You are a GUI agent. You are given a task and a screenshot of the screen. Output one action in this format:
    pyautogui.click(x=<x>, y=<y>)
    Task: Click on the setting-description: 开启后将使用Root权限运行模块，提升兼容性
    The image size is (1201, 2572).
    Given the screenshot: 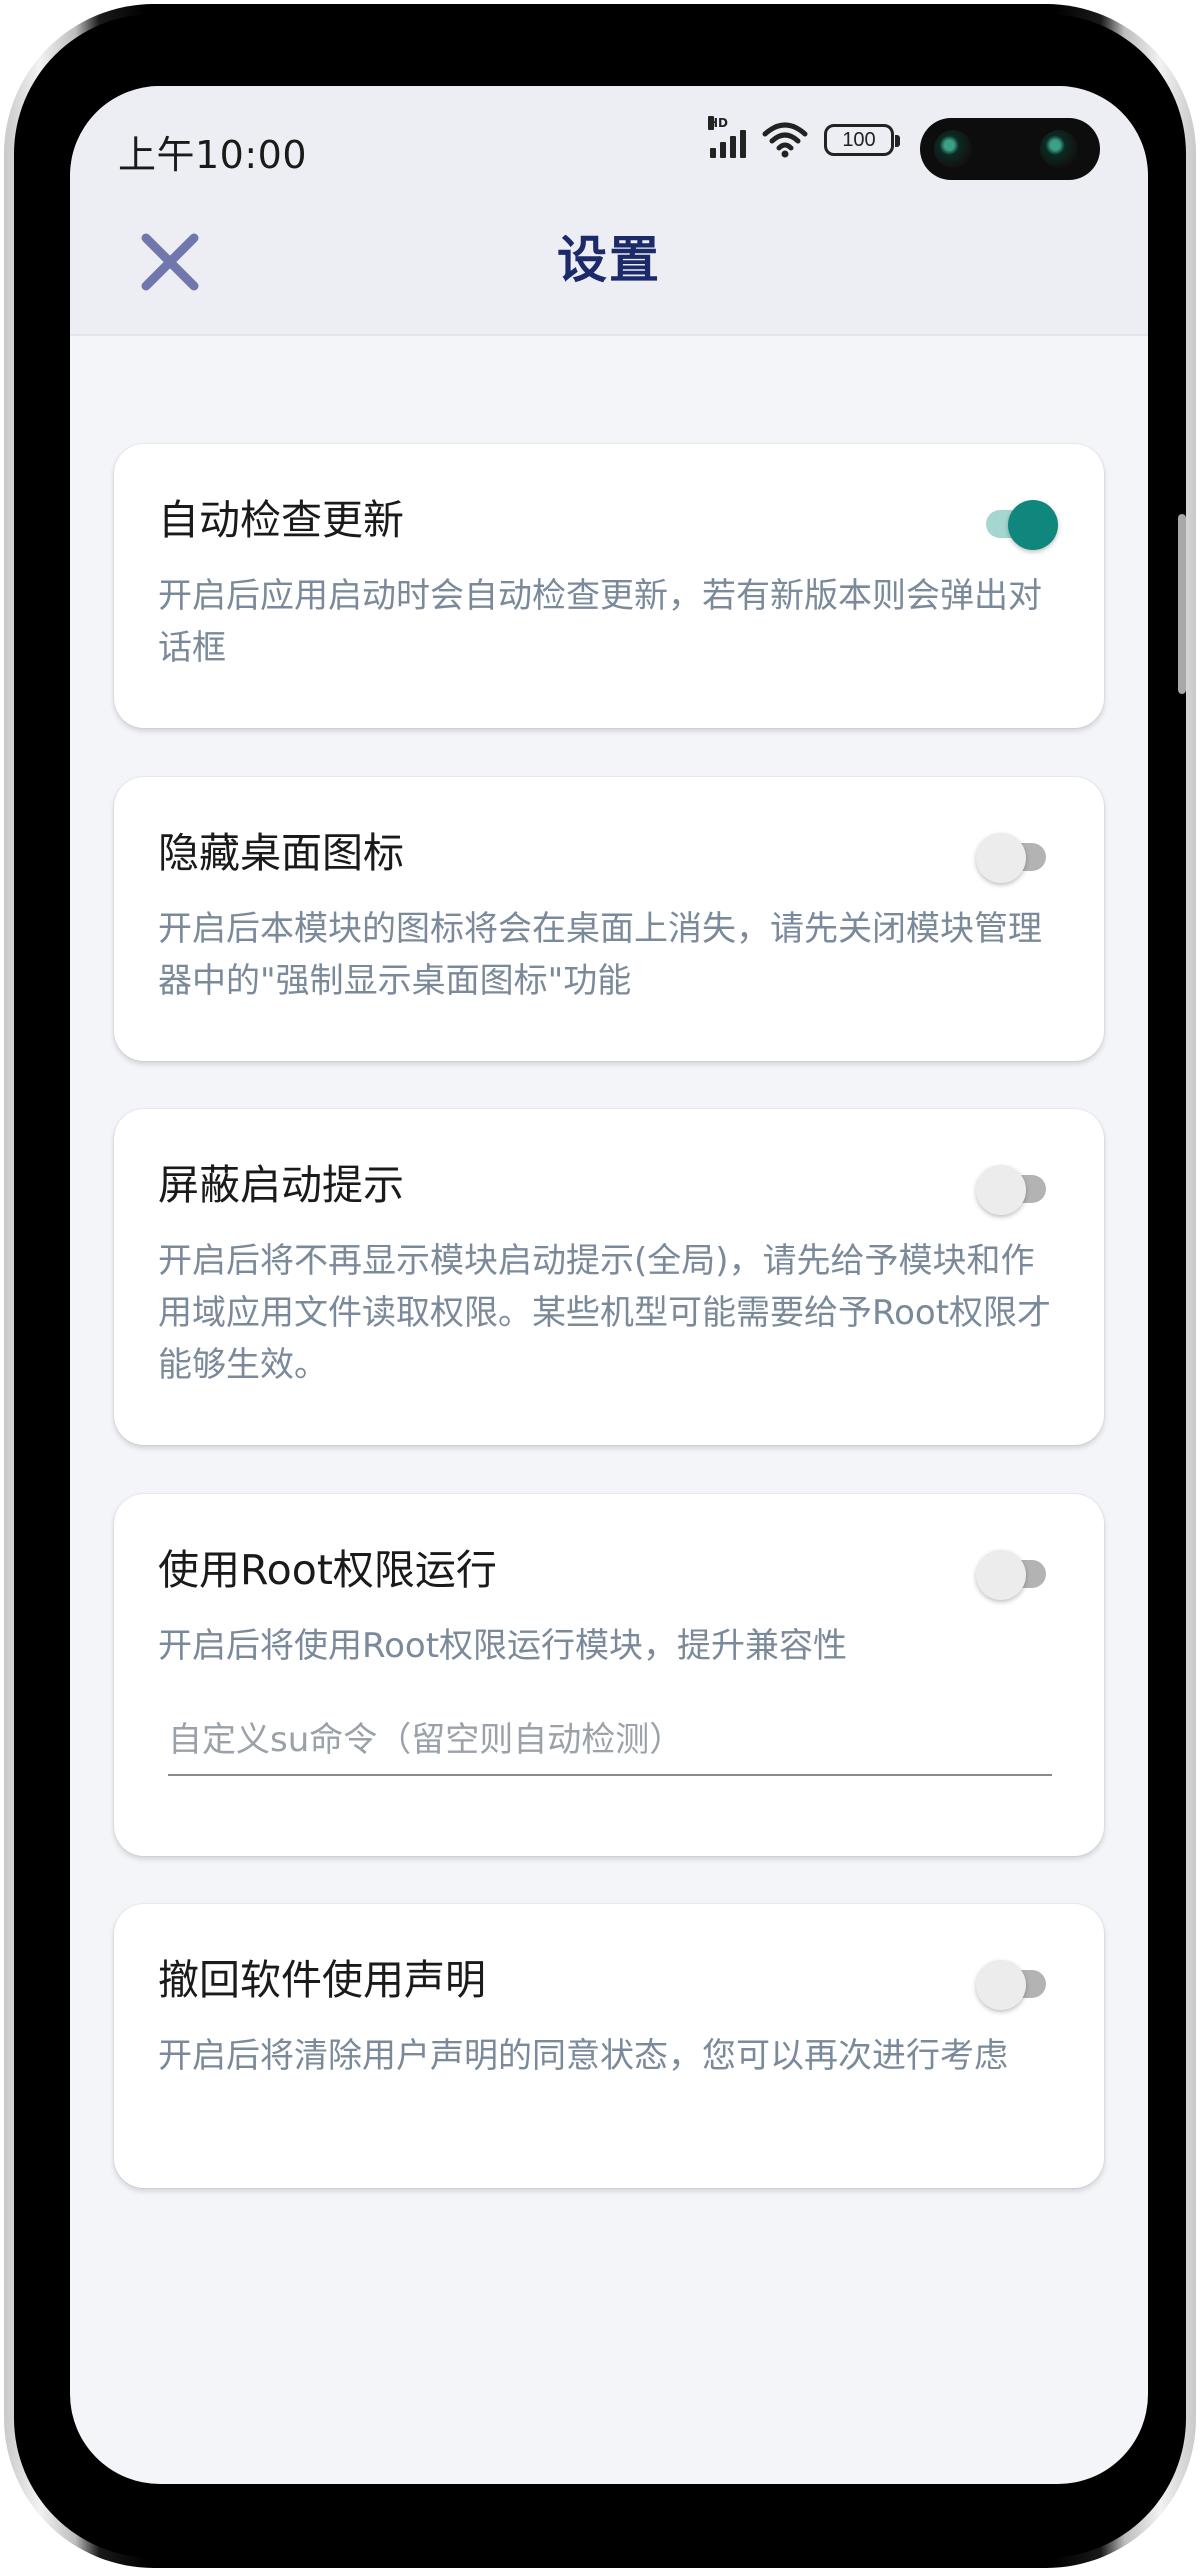 What is the action you would take?
    pyautogui.click(x=503, y=1646)
    